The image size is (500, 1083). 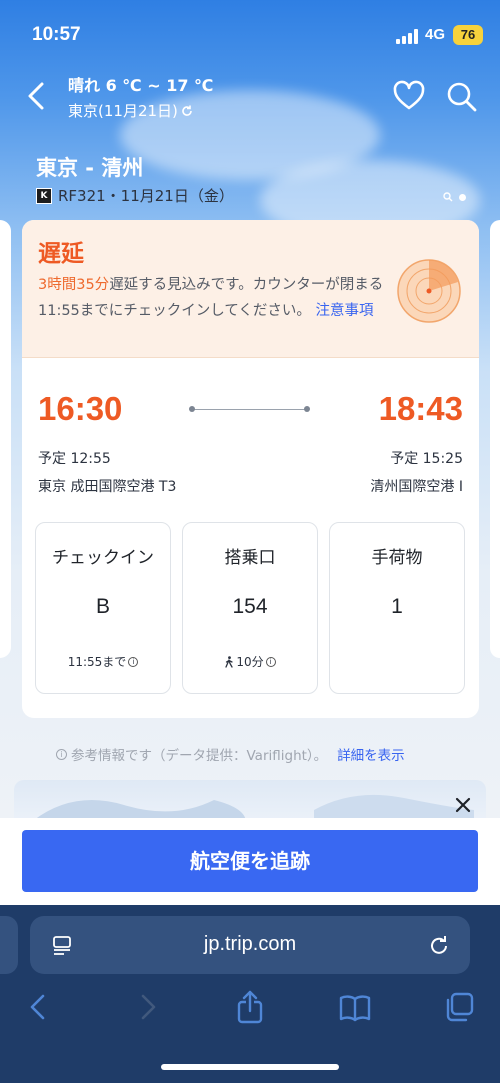 What do you see at coordinates (249, 409) in the screenshot?
I see `route-line` at bounding box center [249, 409].